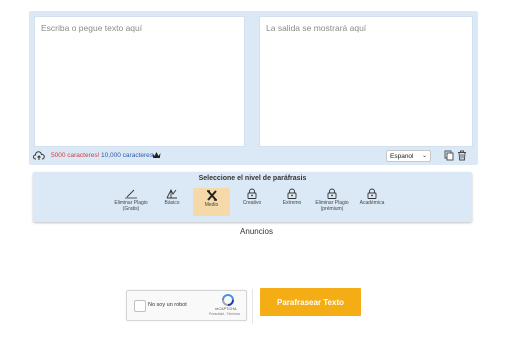  I want to click on premium-char-limit: 10,000 caracteres, so click(127, 155).